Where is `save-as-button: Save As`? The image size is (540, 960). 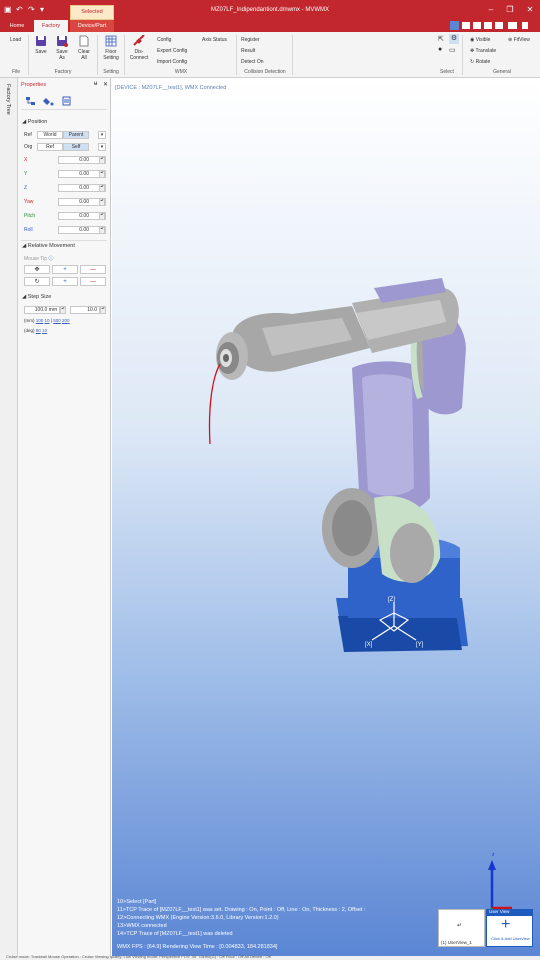 save-as-button: Save As is located at coordinates (62, 48).